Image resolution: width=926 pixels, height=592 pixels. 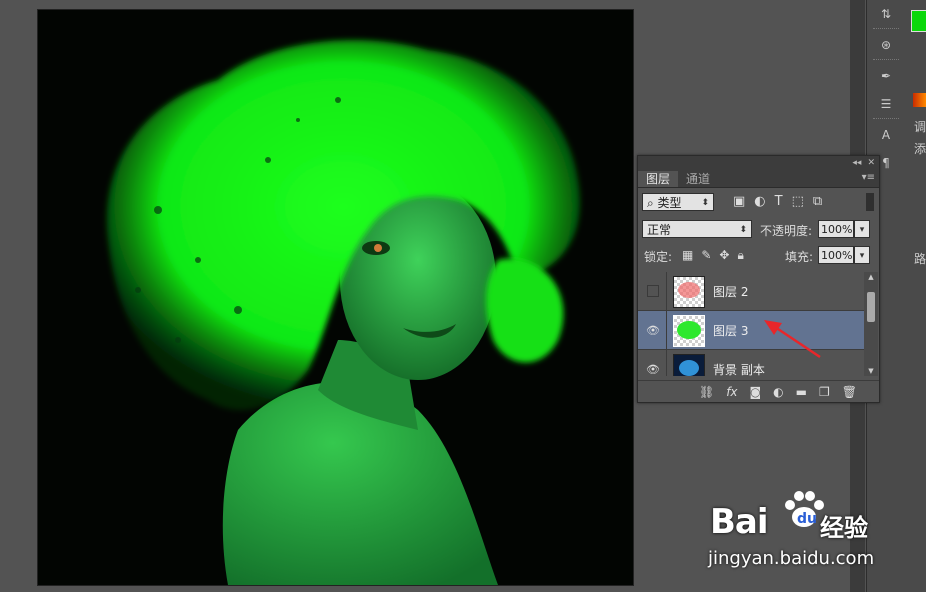 What do you see at coordinates (868, 177) in the screenshot?
I see `panel-menu-icon: ▾≡` at bounding box center [868, 177].